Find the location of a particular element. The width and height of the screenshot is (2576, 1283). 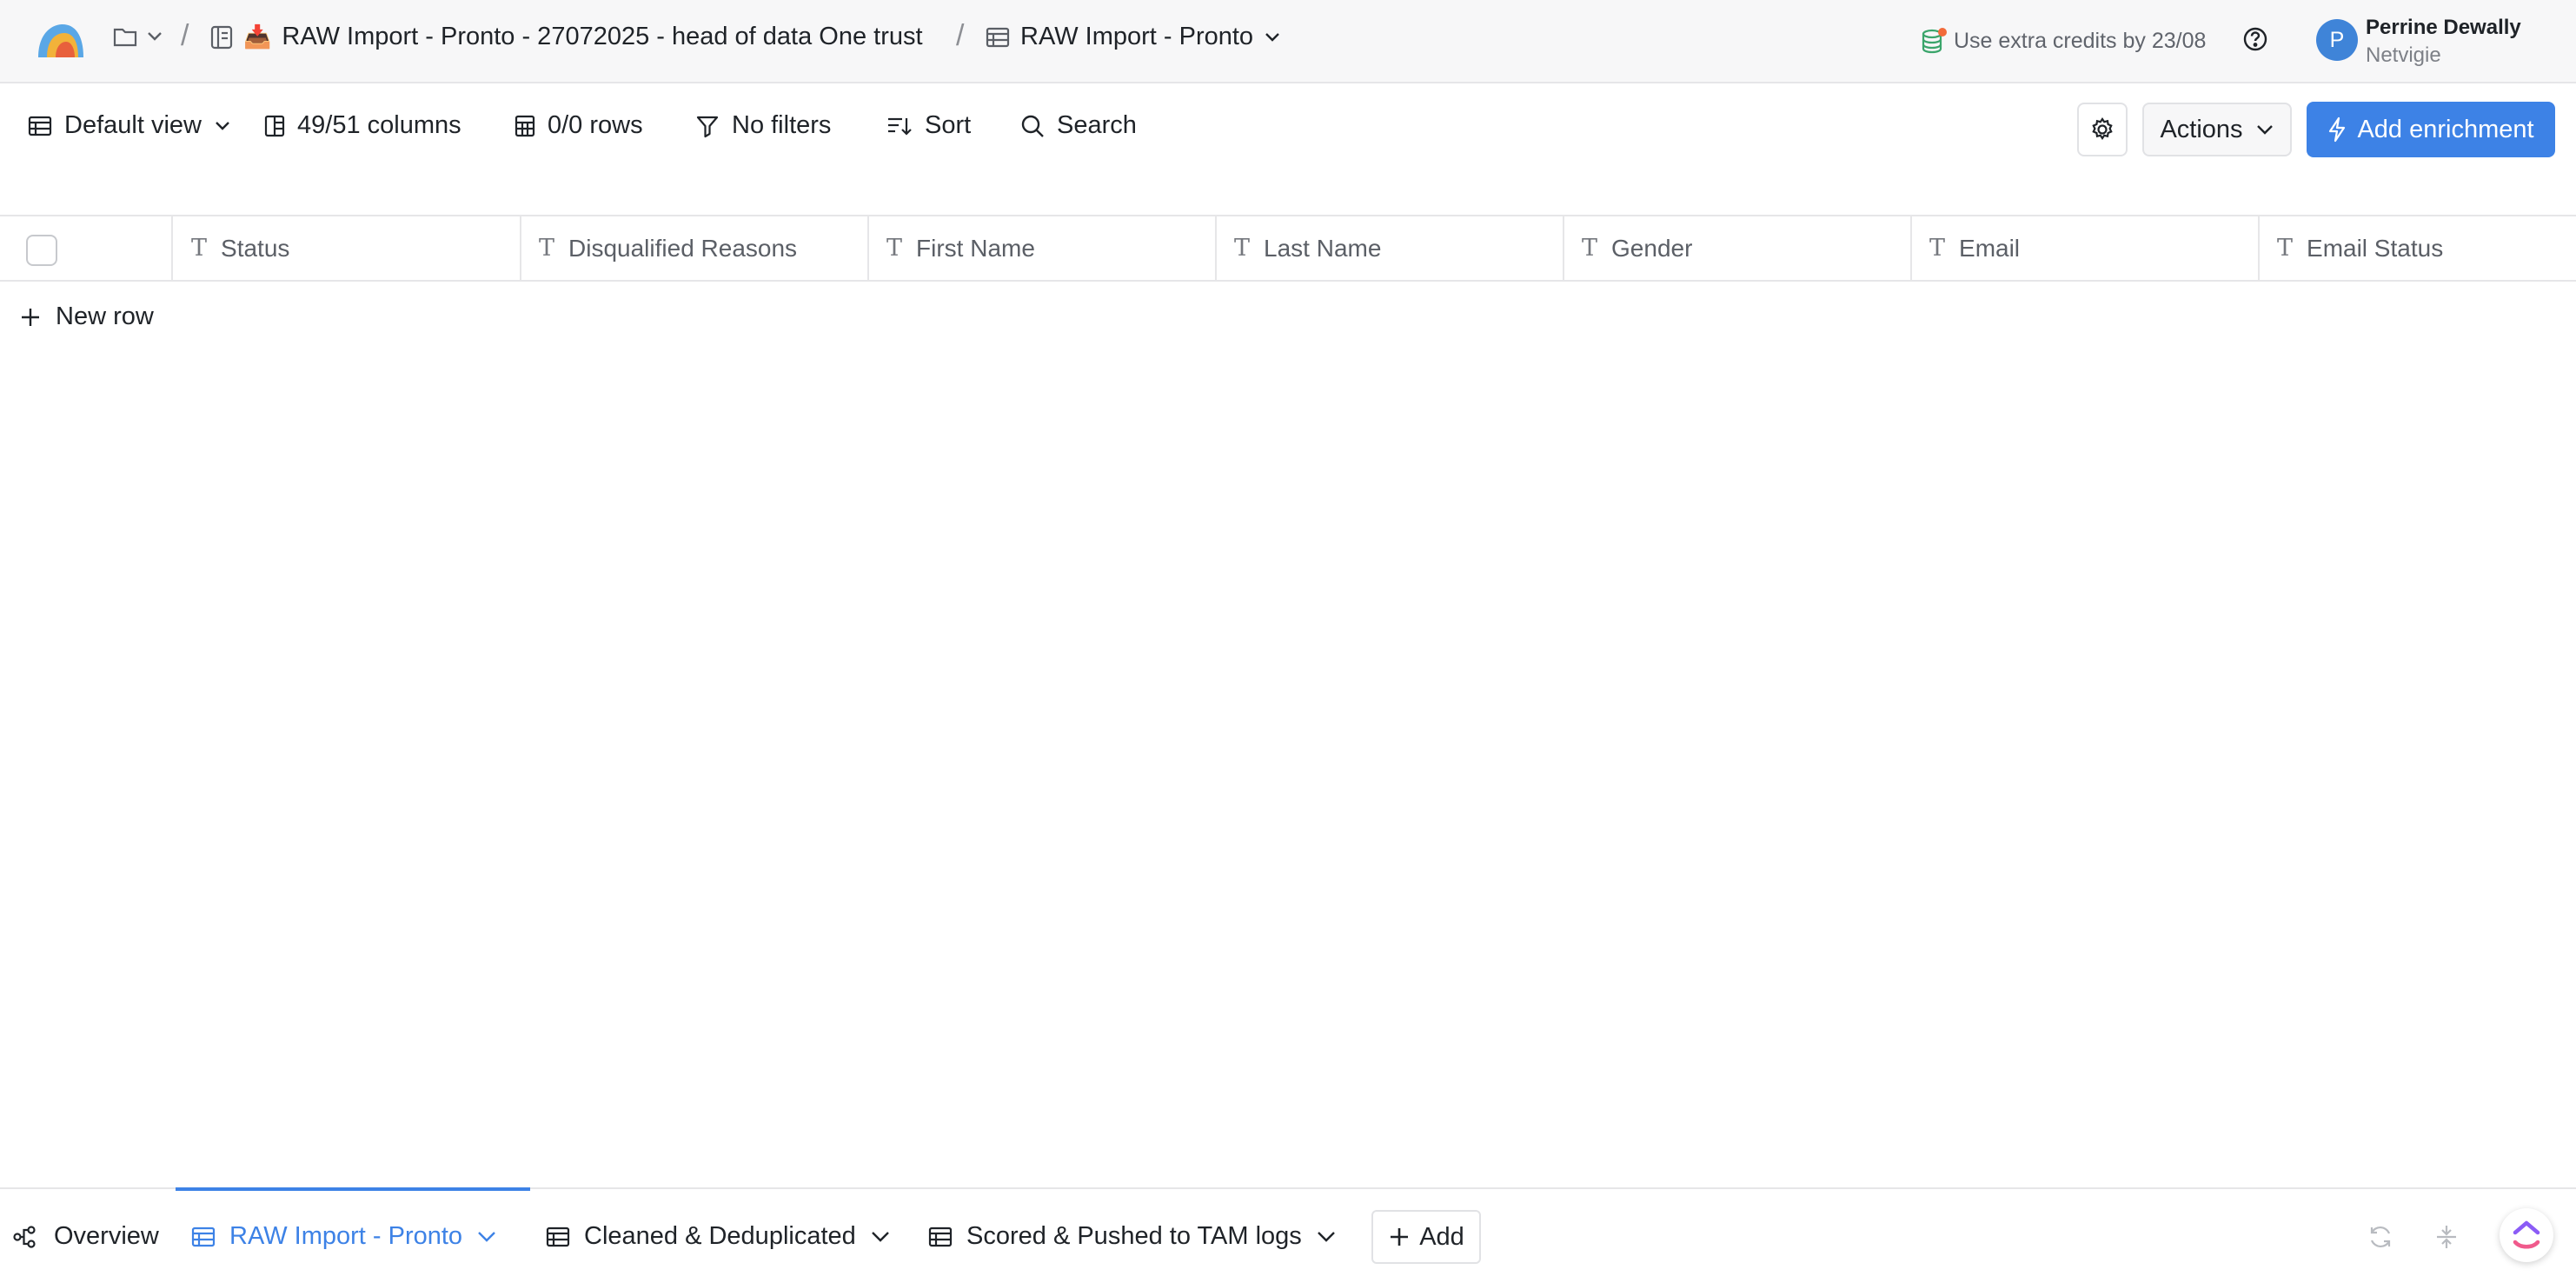

gear-icon is located at coordinates (2102, 129).